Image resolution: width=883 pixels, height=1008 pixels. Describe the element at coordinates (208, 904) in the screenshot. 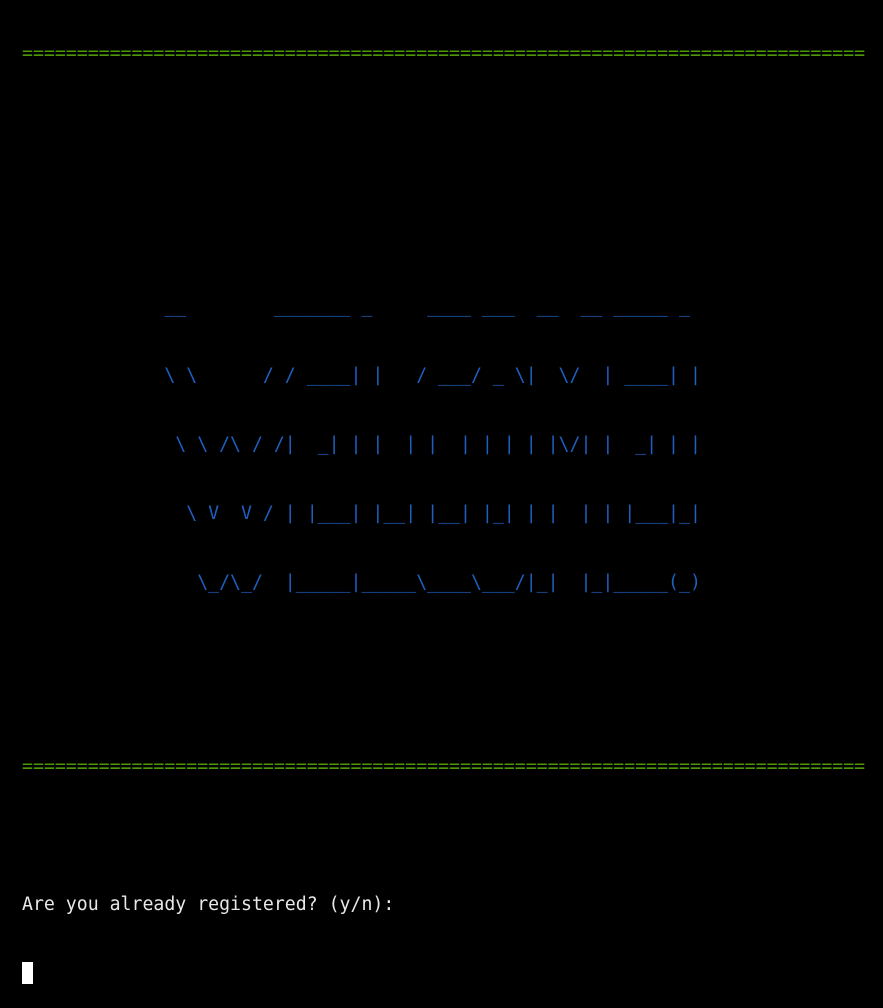

I see `registration-prompt: Are you already registered? (y/n):` at that location.